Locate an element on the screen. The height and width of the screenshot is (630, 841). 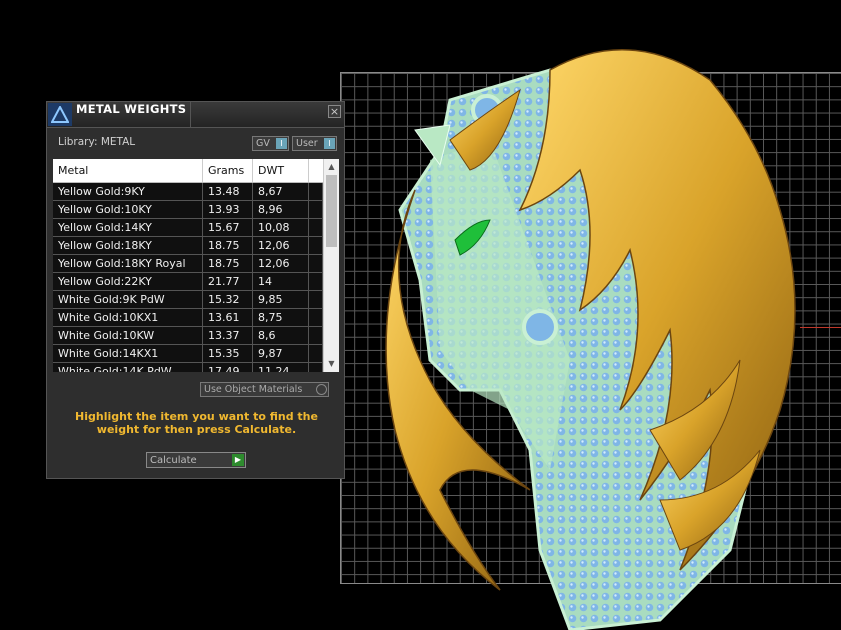
table-row: Yellow Gold:22KY 21.77 14 is located at coordinates (188, 282).